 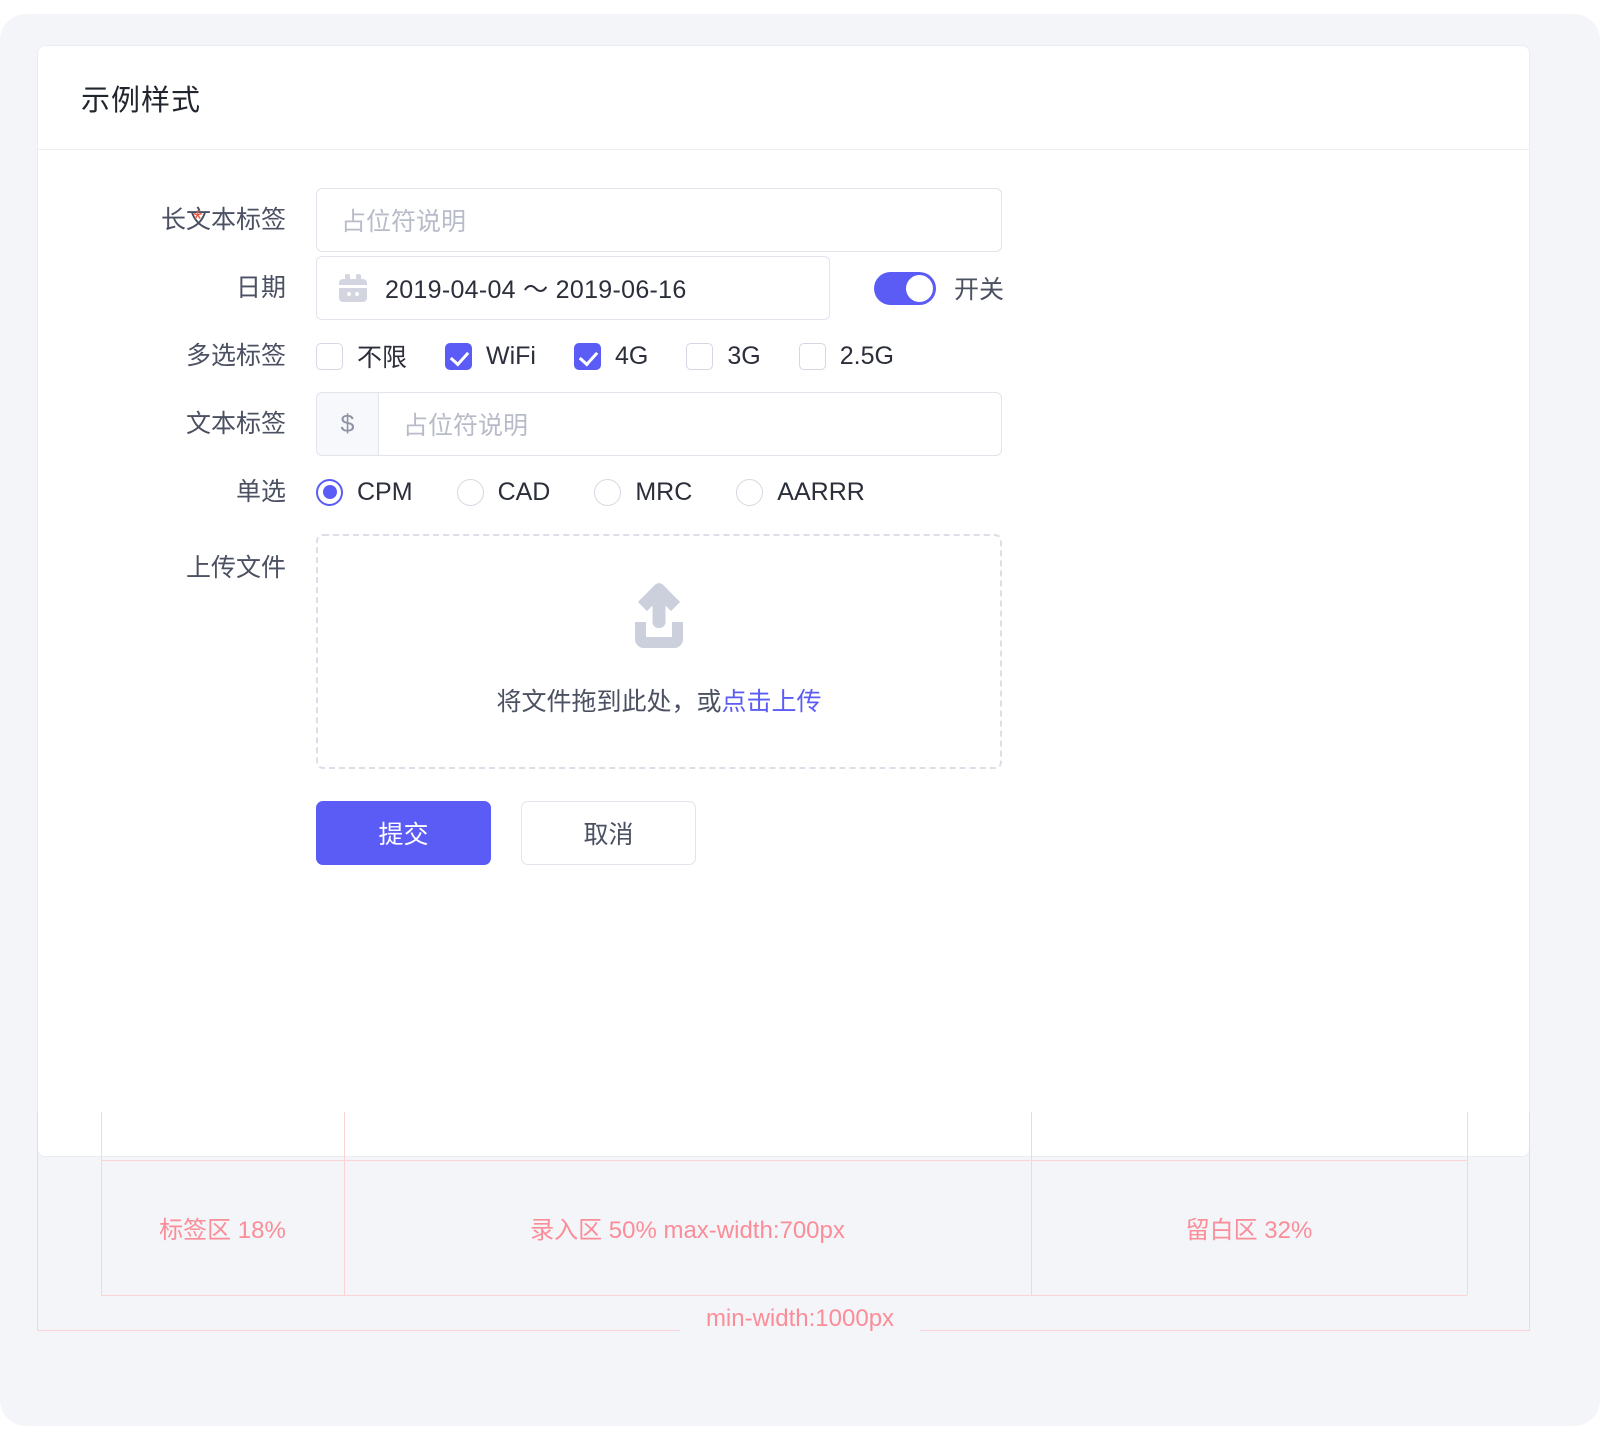 I want to click on date-range-input: 2019-04-04 ～ 2019-06-16, so click(x=573, y=288).